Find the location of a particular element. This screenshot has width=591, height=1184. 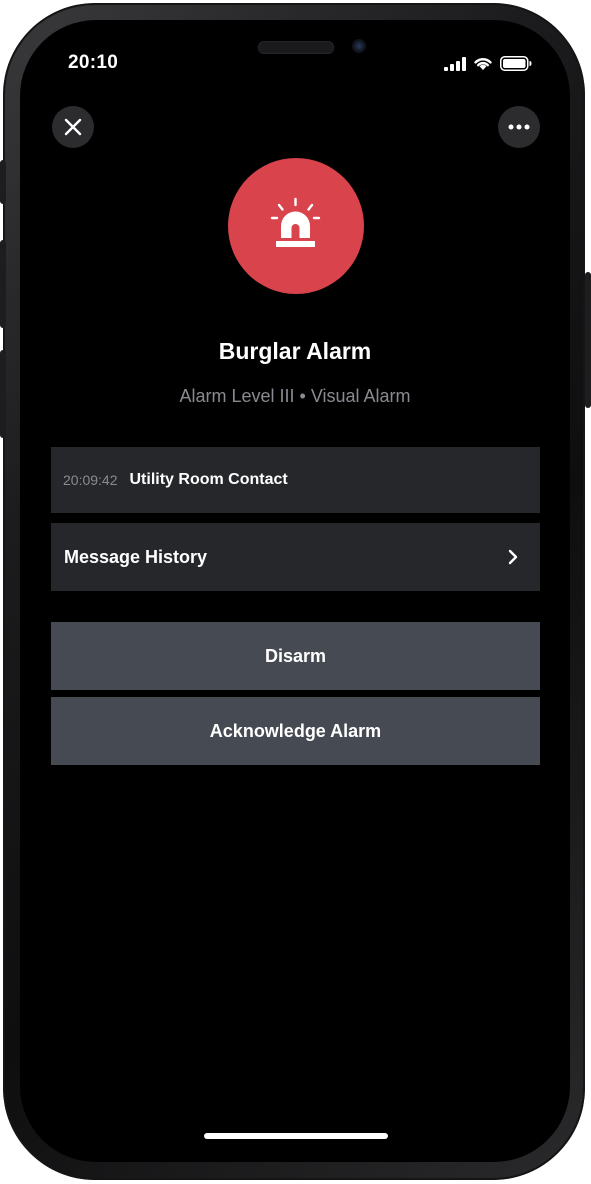

disarm-button: Disarm is located at coordinates (295, 656).